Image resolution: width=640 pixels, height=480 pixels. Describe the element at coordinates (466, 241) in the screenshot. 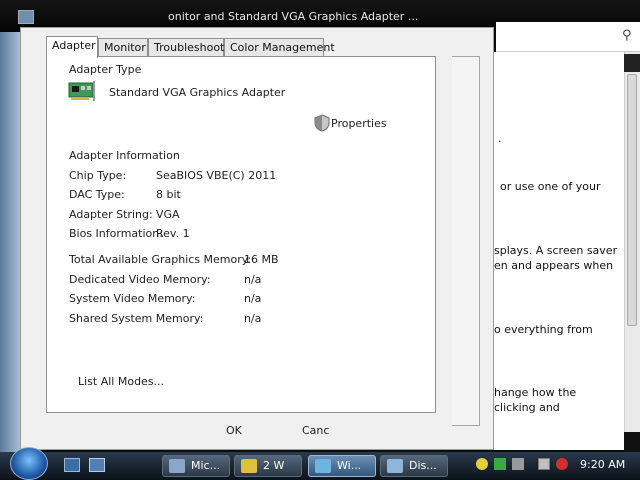

I see `inner-window-edge` at that location.